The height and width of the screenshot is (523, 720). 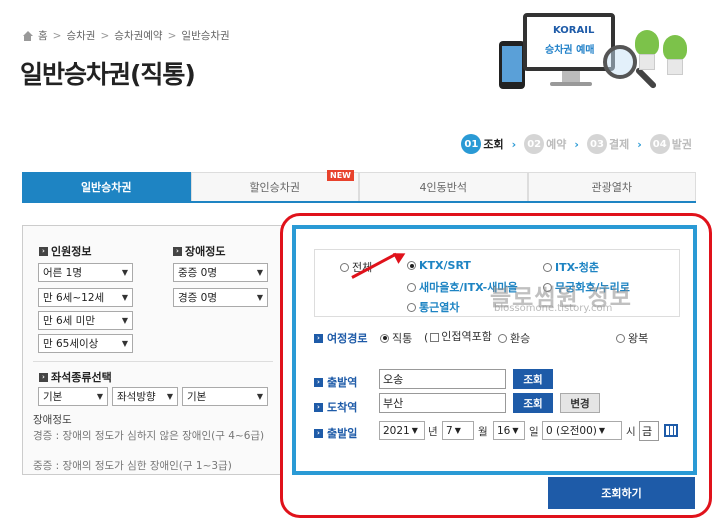 What do you see at coordinates (646, 78) in the screenshot?
I see `magnifier-handle` at bounding box center [646, 78].